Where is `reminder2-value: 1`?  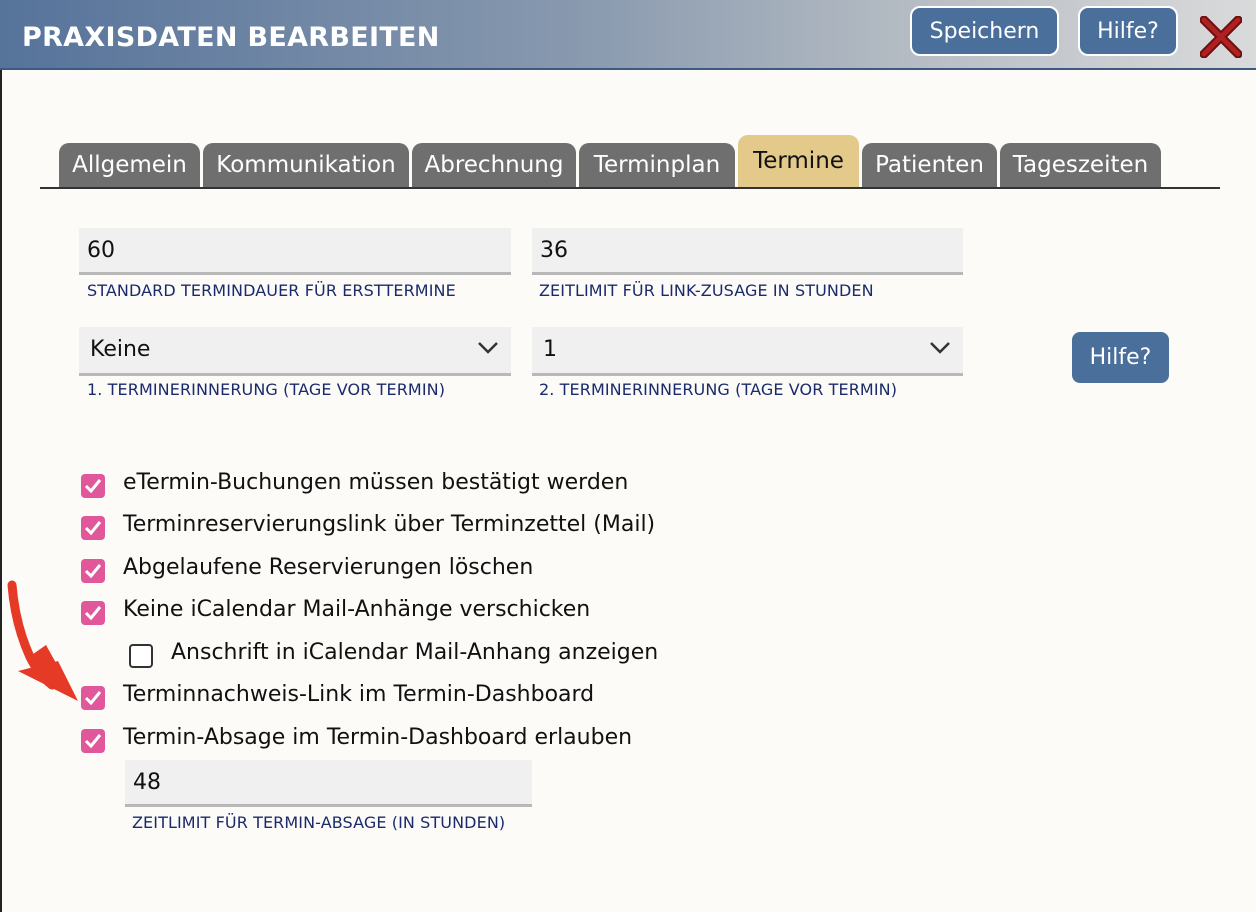
reminder2-value: 1 is located at coordinates (550, 349).